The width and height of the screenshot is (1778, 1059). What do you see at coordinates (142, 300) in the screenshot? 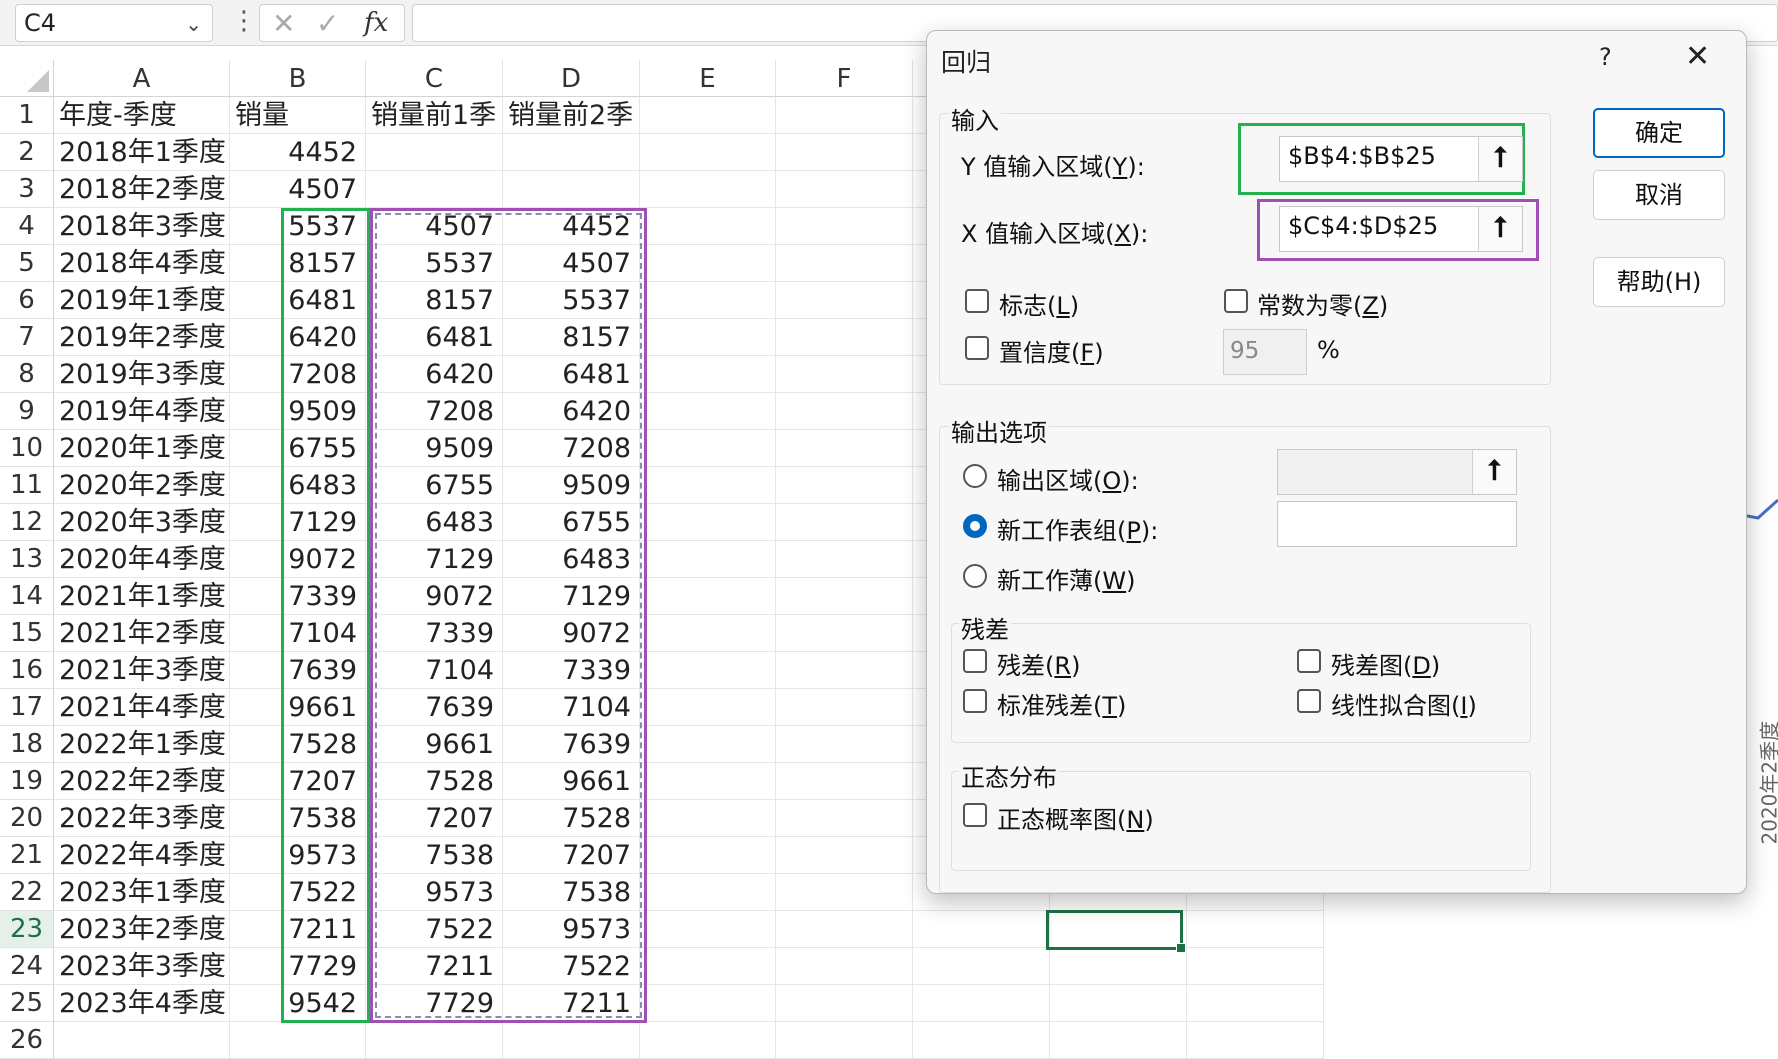
I see `cell: 2019年1季度` at bounding box center [142, 300].